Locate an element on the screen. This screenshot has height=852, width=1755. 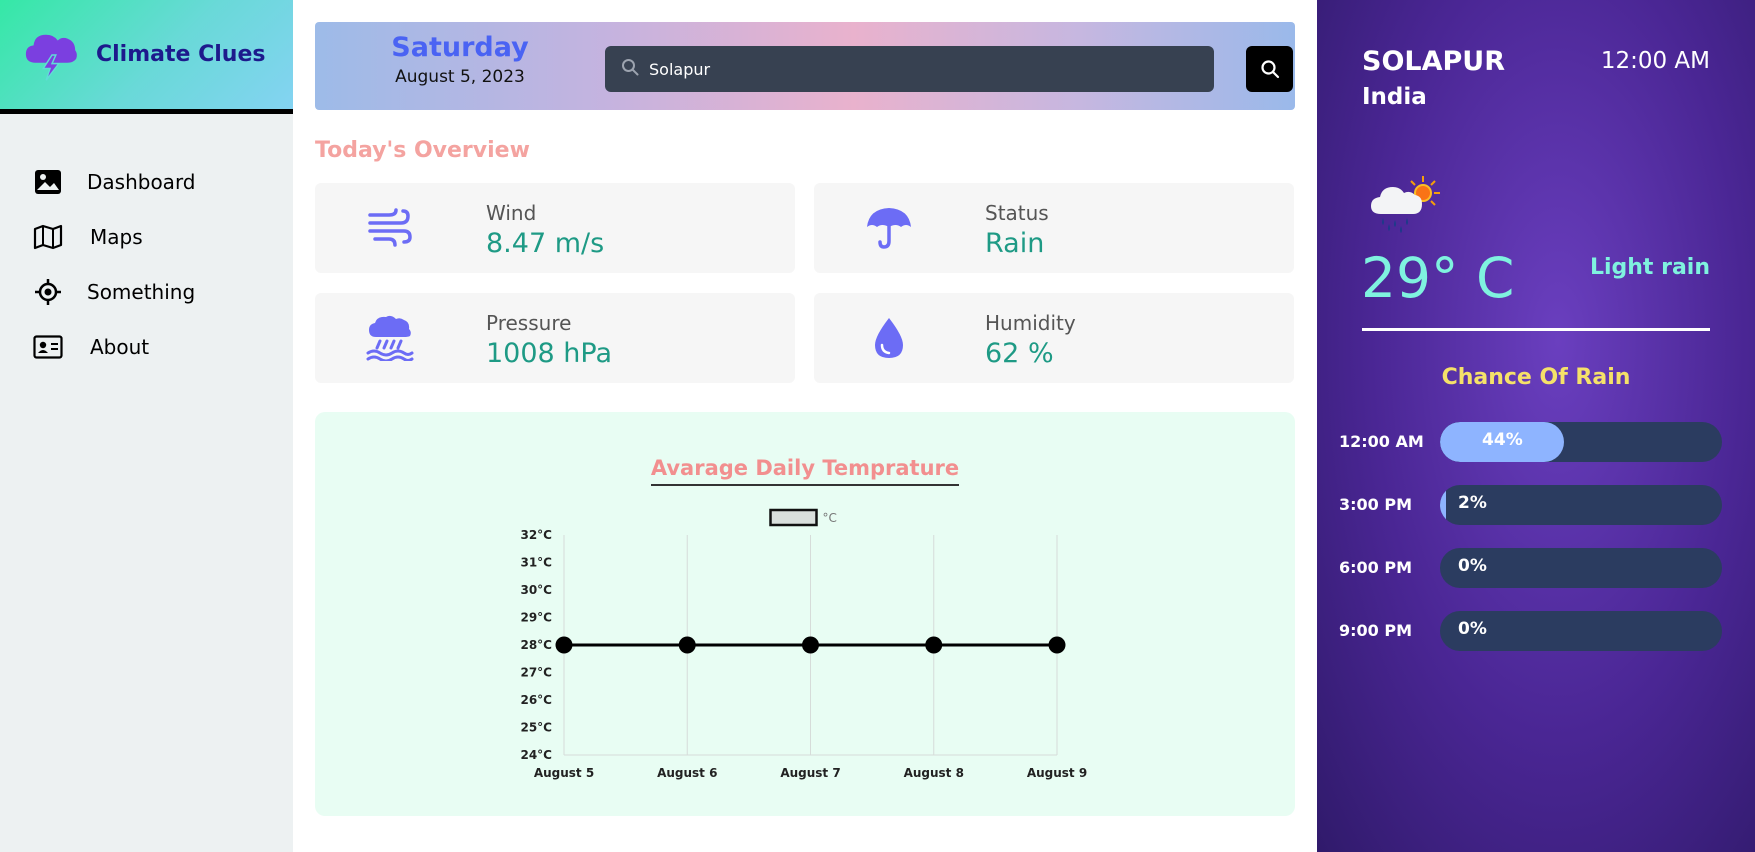
humidity-card: Humidity 62 % is located at coordinates (1054, 338).